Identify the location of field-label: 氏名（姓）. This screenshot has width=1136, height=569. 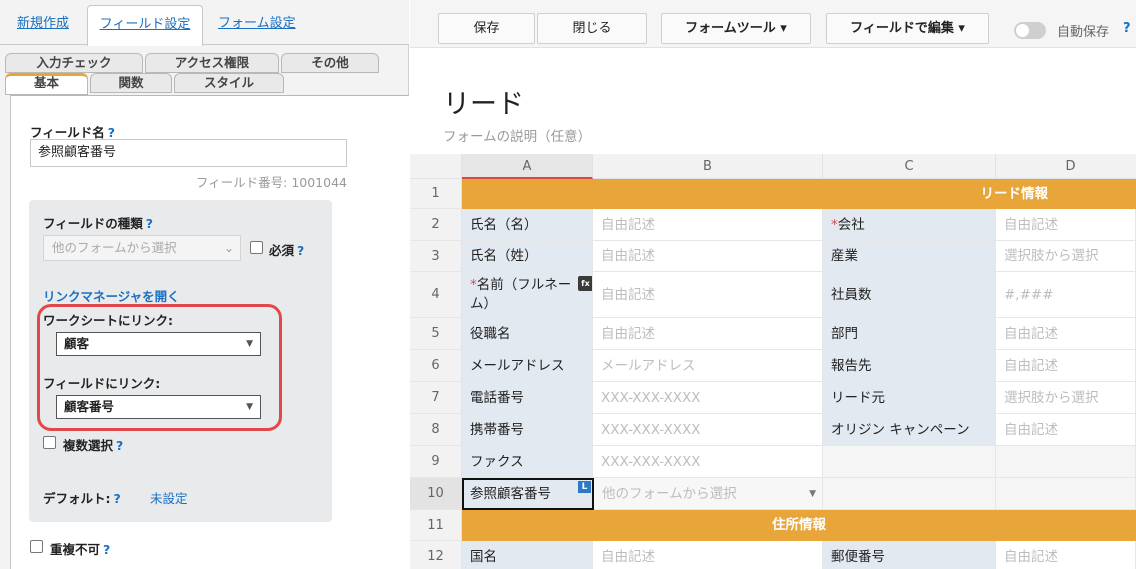
(527, 256).